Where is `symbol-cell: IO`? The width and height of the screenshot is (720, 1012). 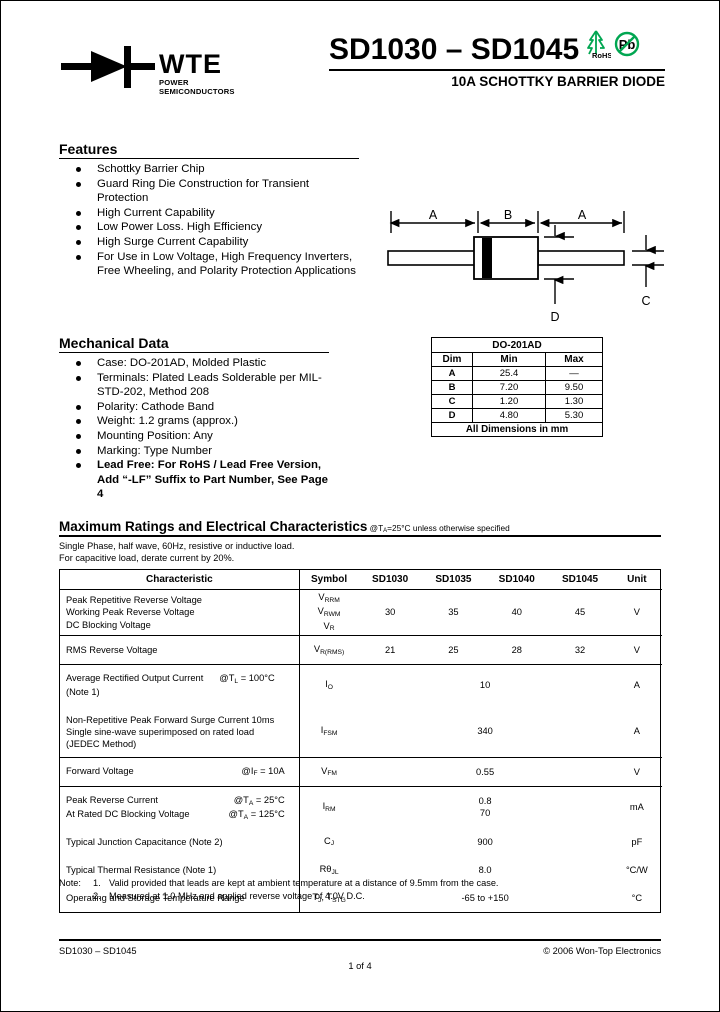 symbol-cell: IO is located at coordinates (329, 685).